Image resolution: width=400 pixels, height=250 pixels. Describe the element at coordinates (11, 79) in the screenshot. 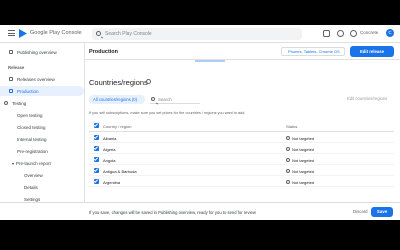

I see `releases-icon` at that location.